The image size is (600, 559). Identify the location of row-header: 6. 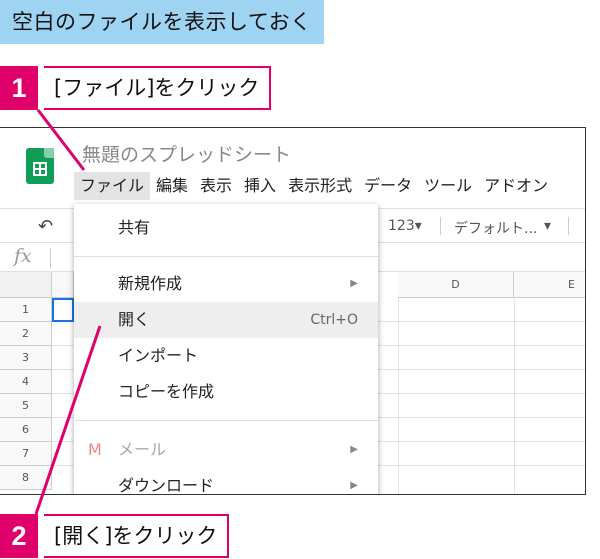
(26, 430).